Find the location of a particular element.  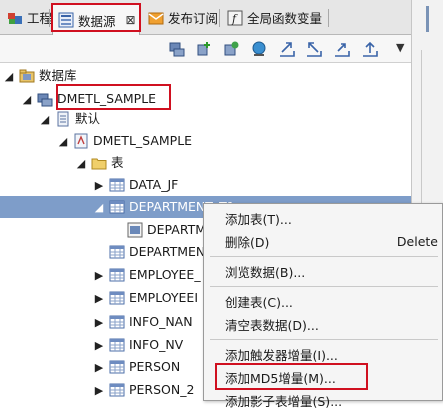

view-tab-bar: 工程 数据源 ⊠ 发布订阅 f 全局函数变量 is located at coordinates (205, 17).